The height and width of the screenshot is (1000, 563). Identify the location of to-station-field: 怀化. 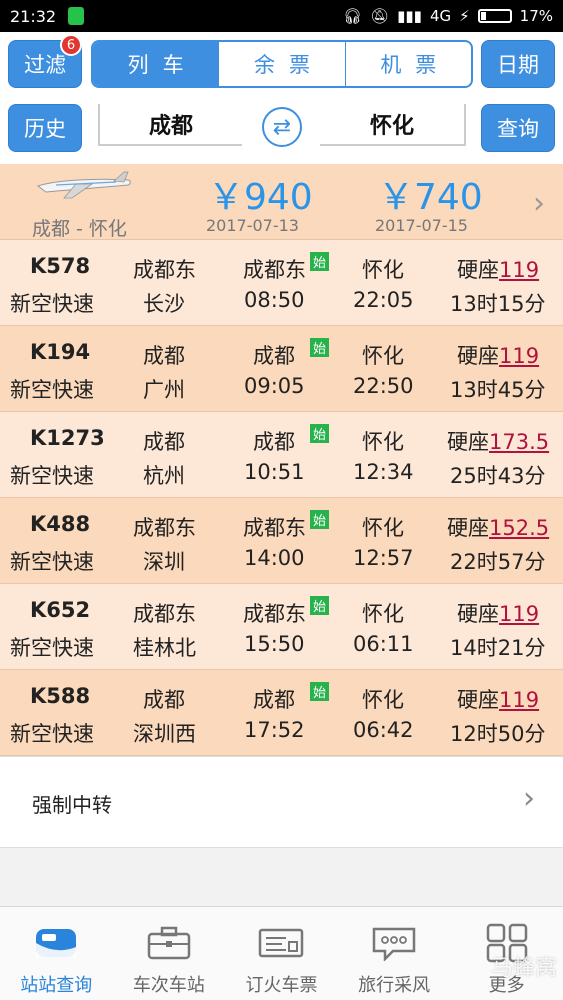
(393, 125).